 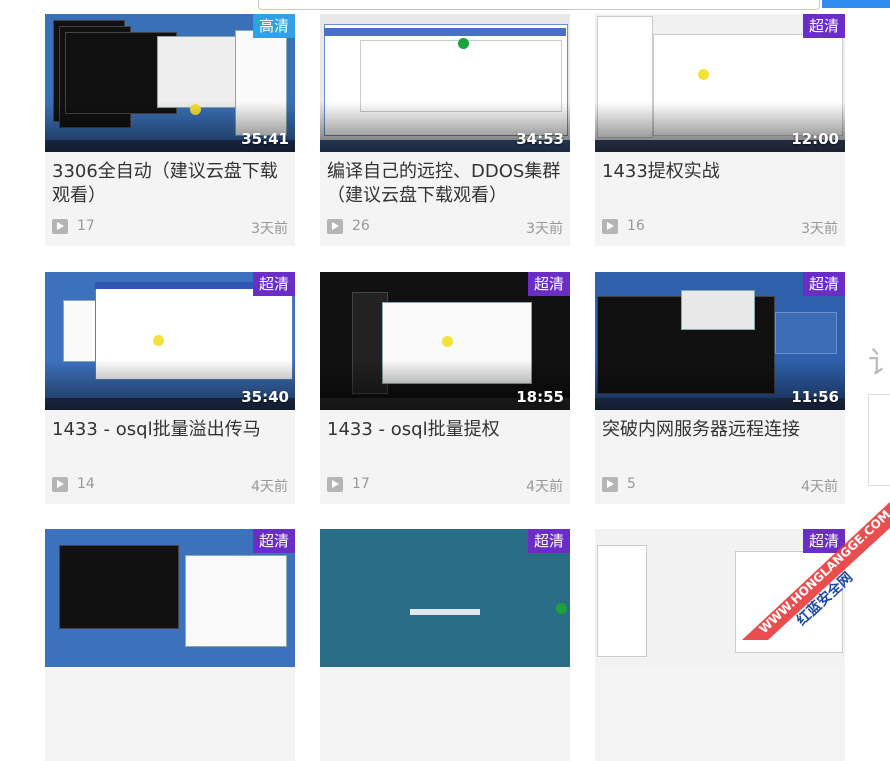 I want to click on video-title: 突破内网服务器远程连接, so click(x=721, y=430).